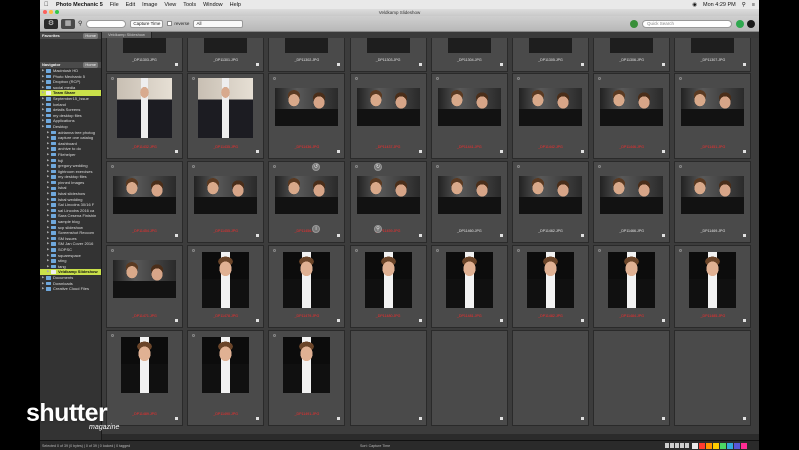  What do you see at coordinates (170, 23) in the screenshot?
I see `reverse-checkbox` at bounding box center [170, 23].